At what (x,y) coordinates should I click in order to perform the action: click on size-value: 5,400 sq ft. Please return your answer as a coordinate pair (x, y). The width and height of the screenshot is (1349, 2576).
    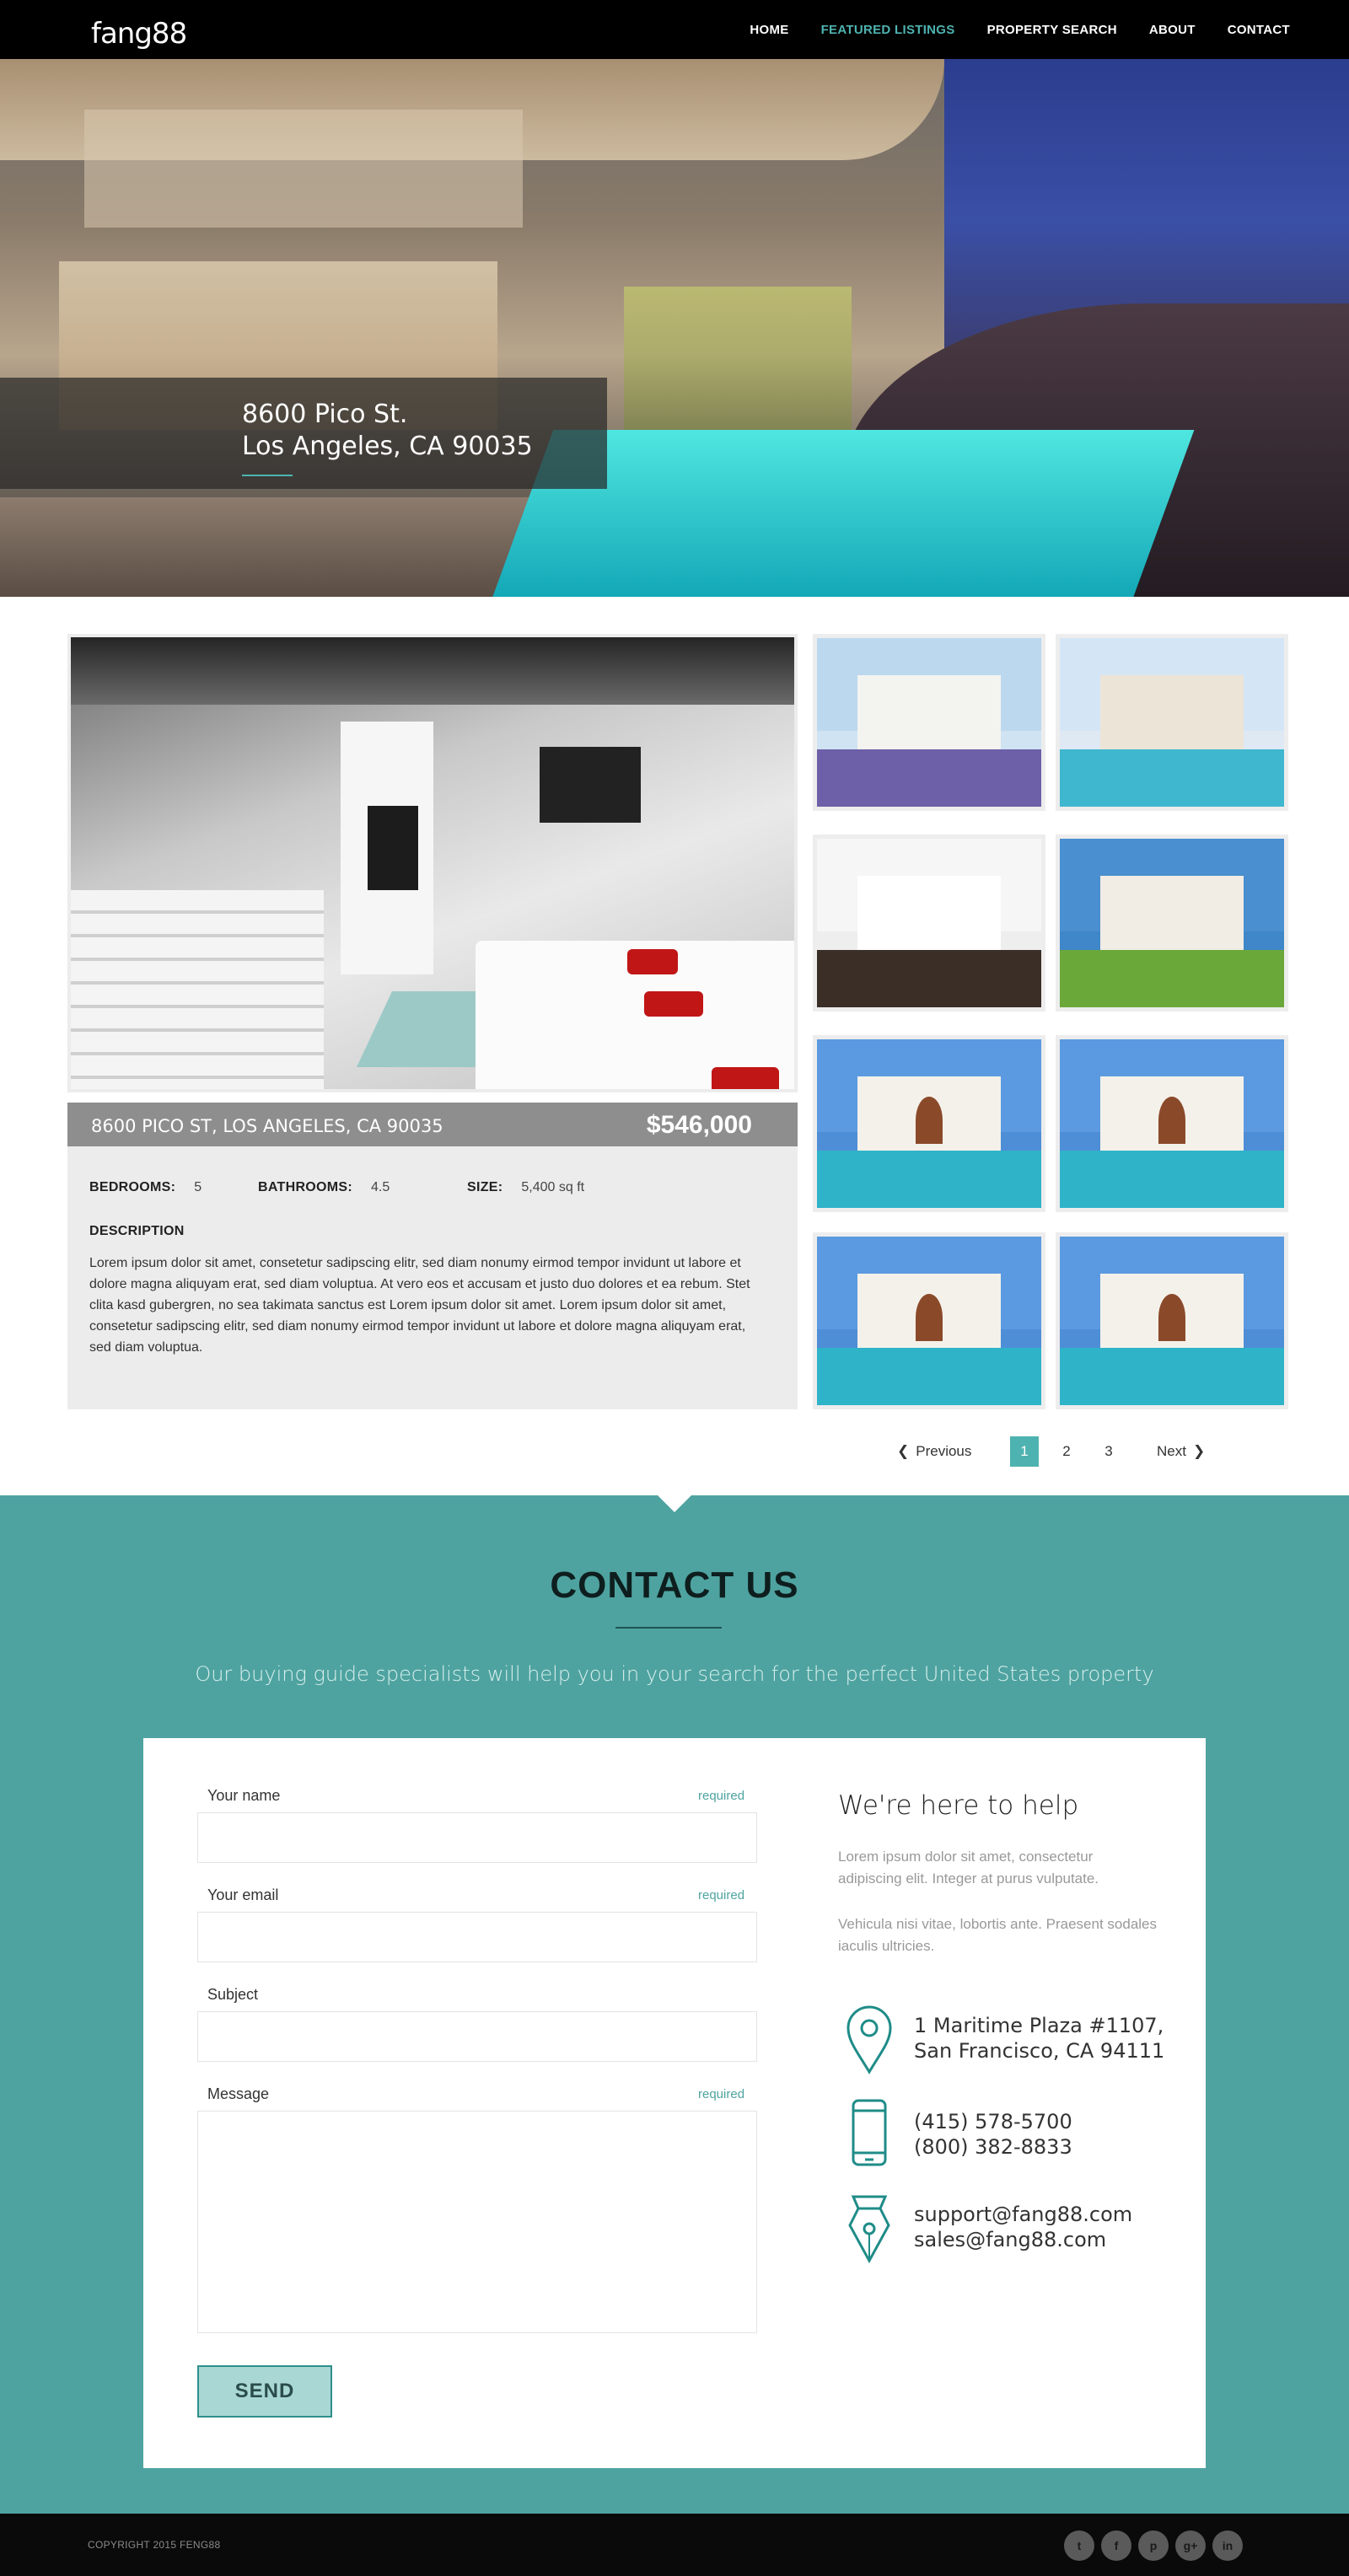
    Looking at the image, I should click on (553, 1187).